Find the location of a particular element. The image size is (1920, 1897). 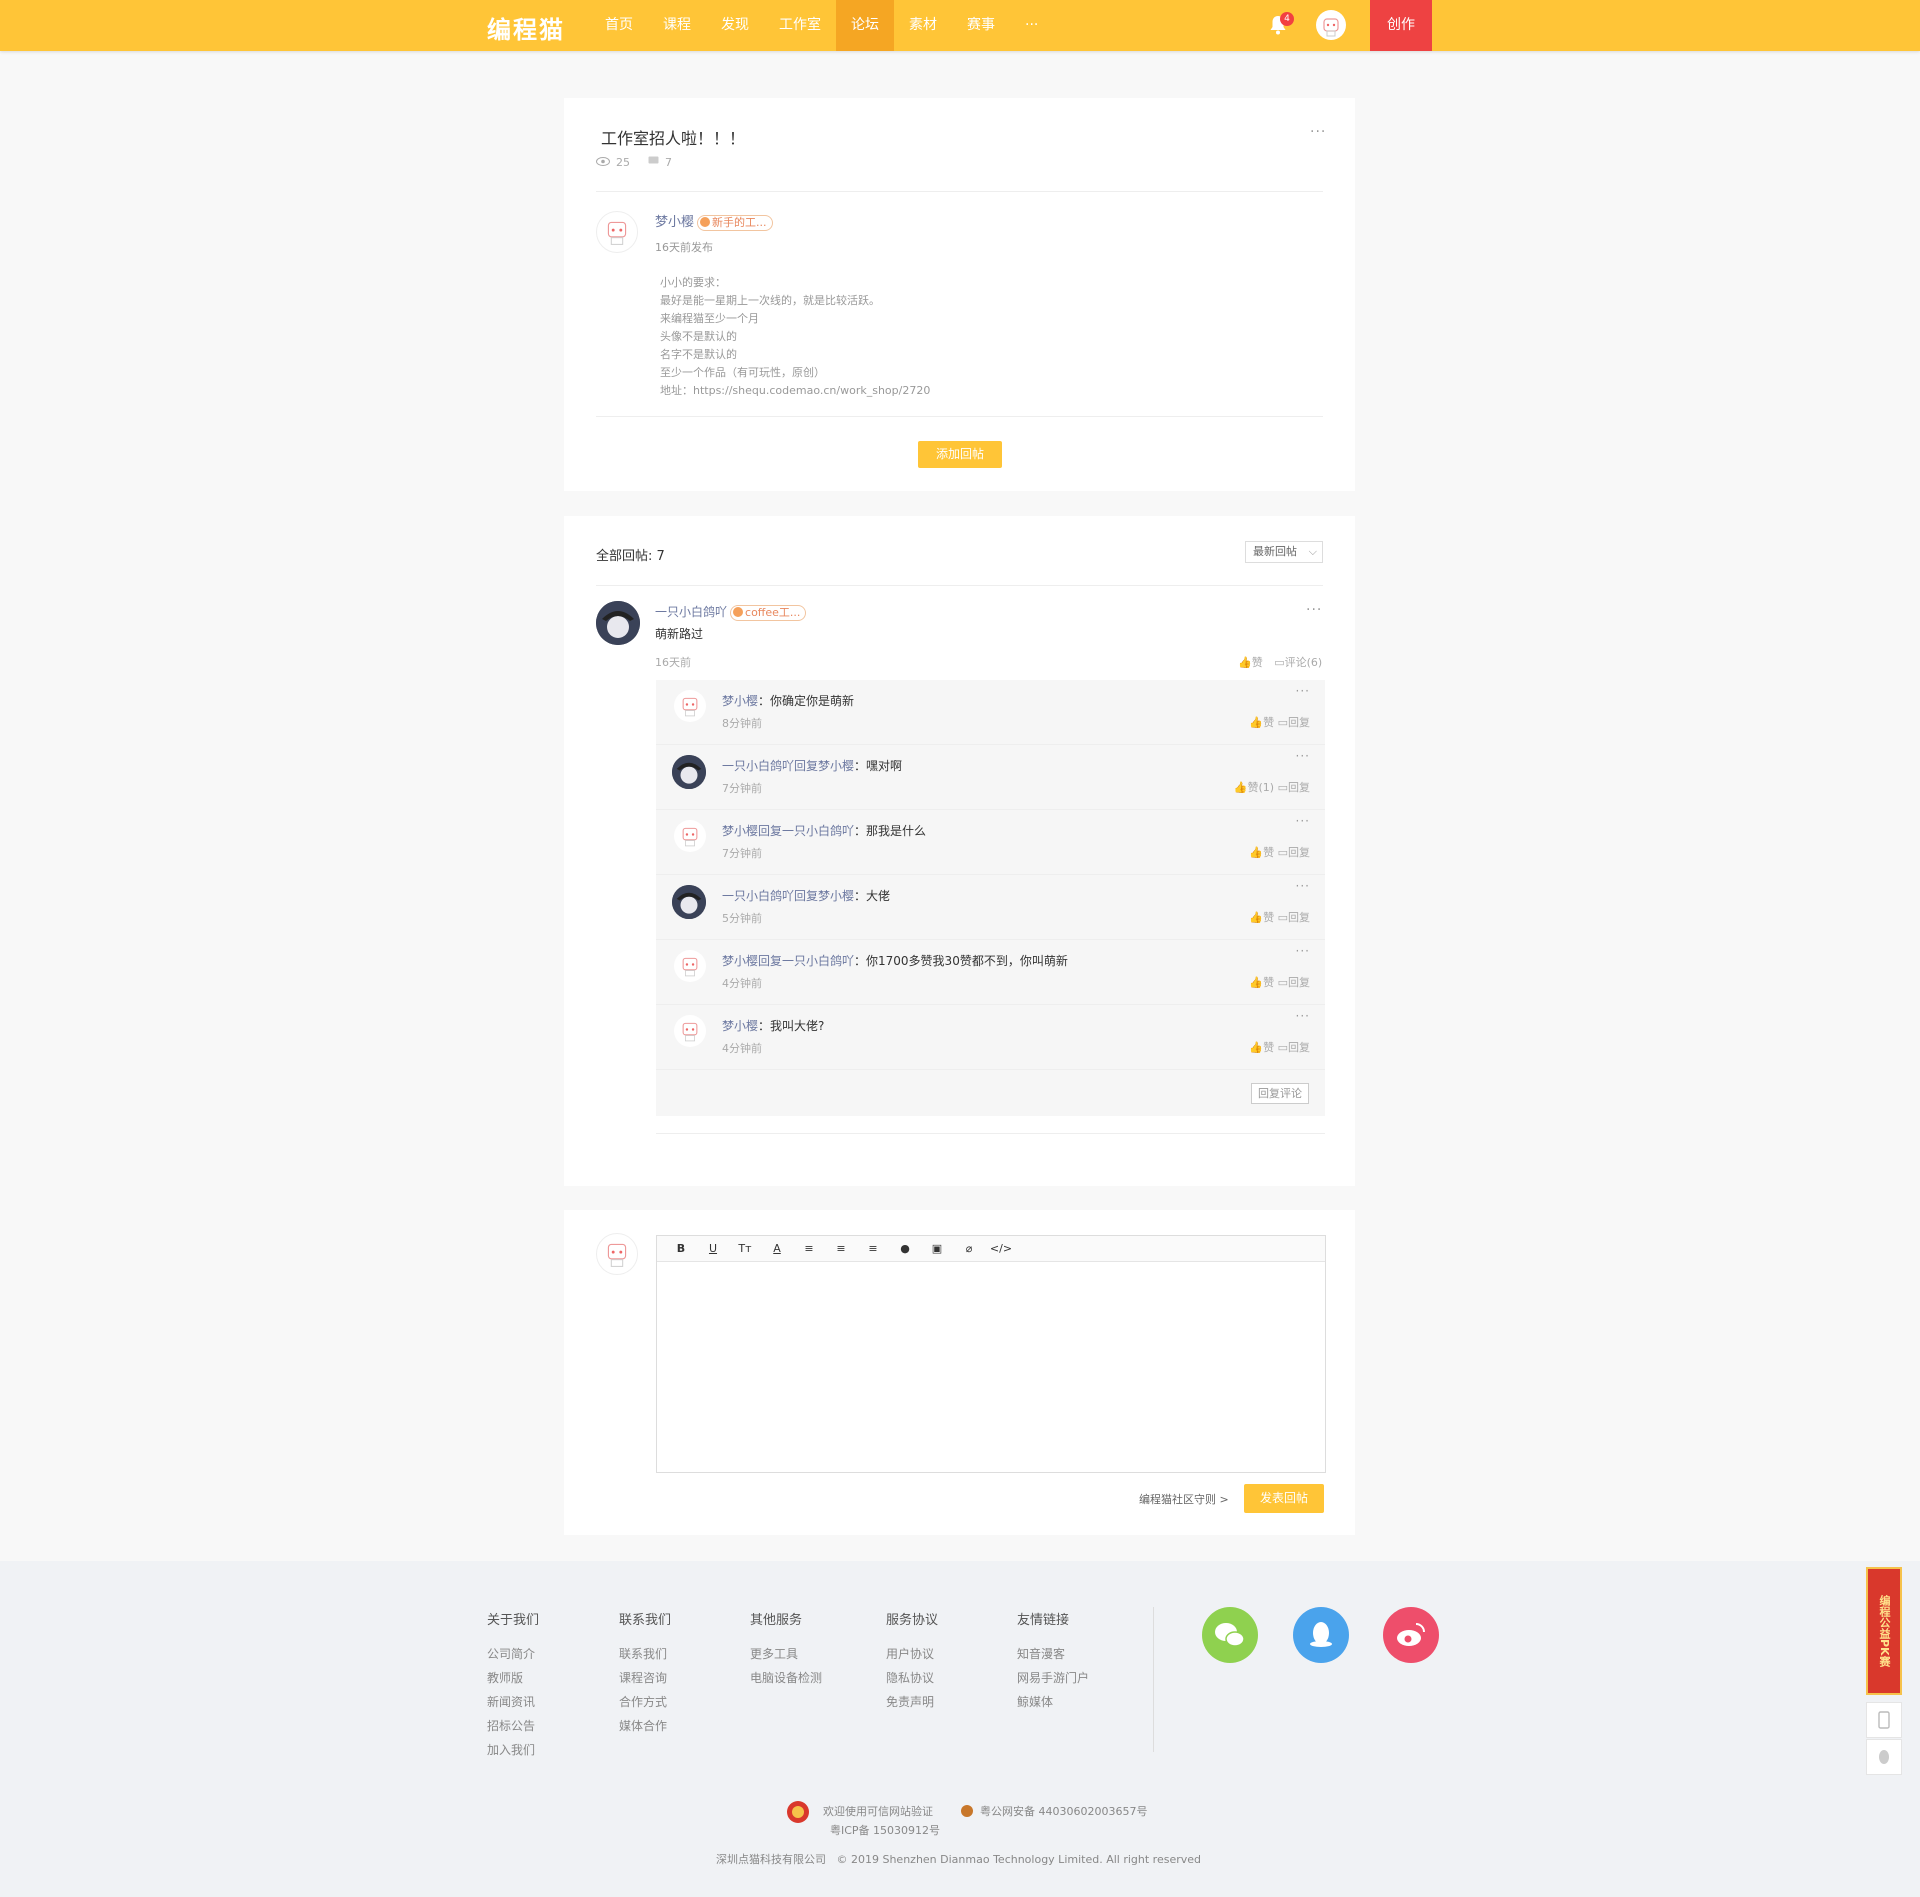

editor-toolbar: B U Tт A ≡ ≡ ≡ ● ▣ ⌀ </> is located at coordinates (991, 1249).